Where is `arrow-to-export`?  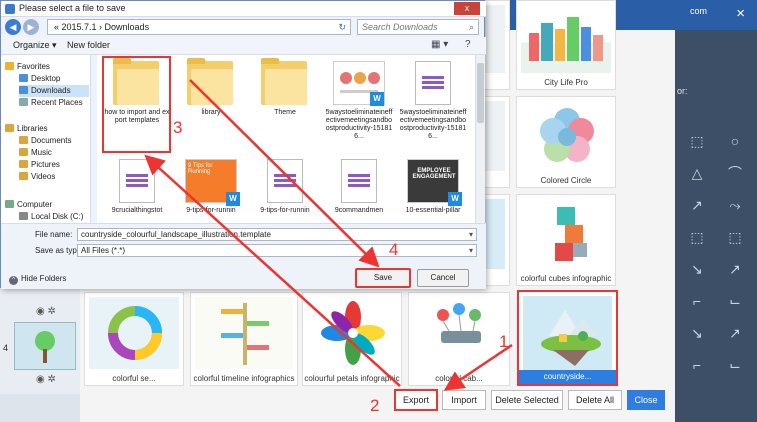
arrow-to-export is located at coordinates (478, 367).